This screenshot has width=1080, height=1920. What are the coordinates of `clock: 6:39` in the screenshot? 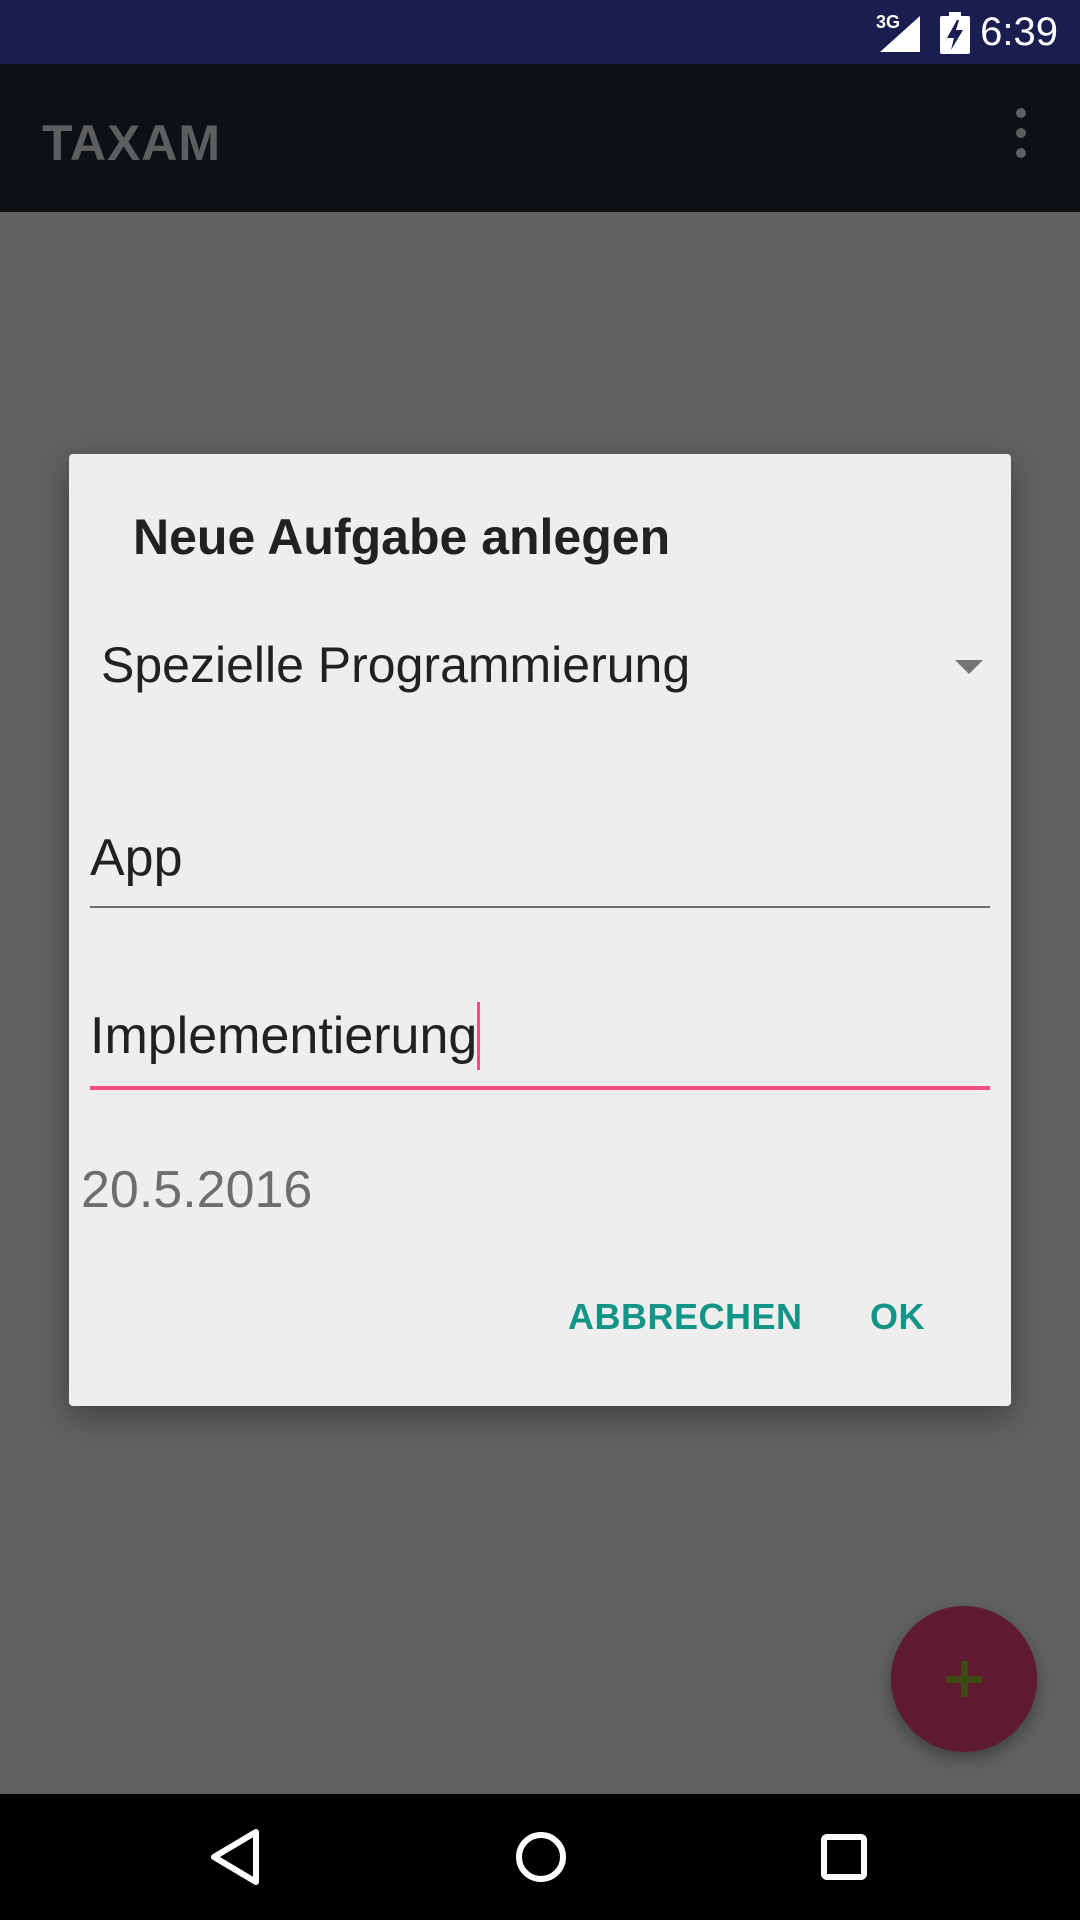 It's located at (1019, 32).